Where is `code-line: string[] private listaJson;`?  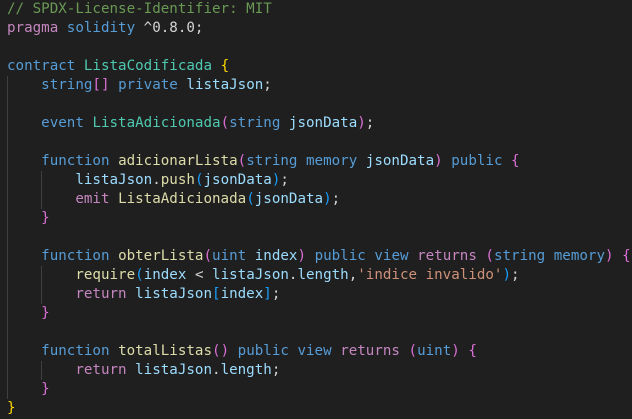
code-line: string[] private listaJson; is located at coordinates (319, 85).